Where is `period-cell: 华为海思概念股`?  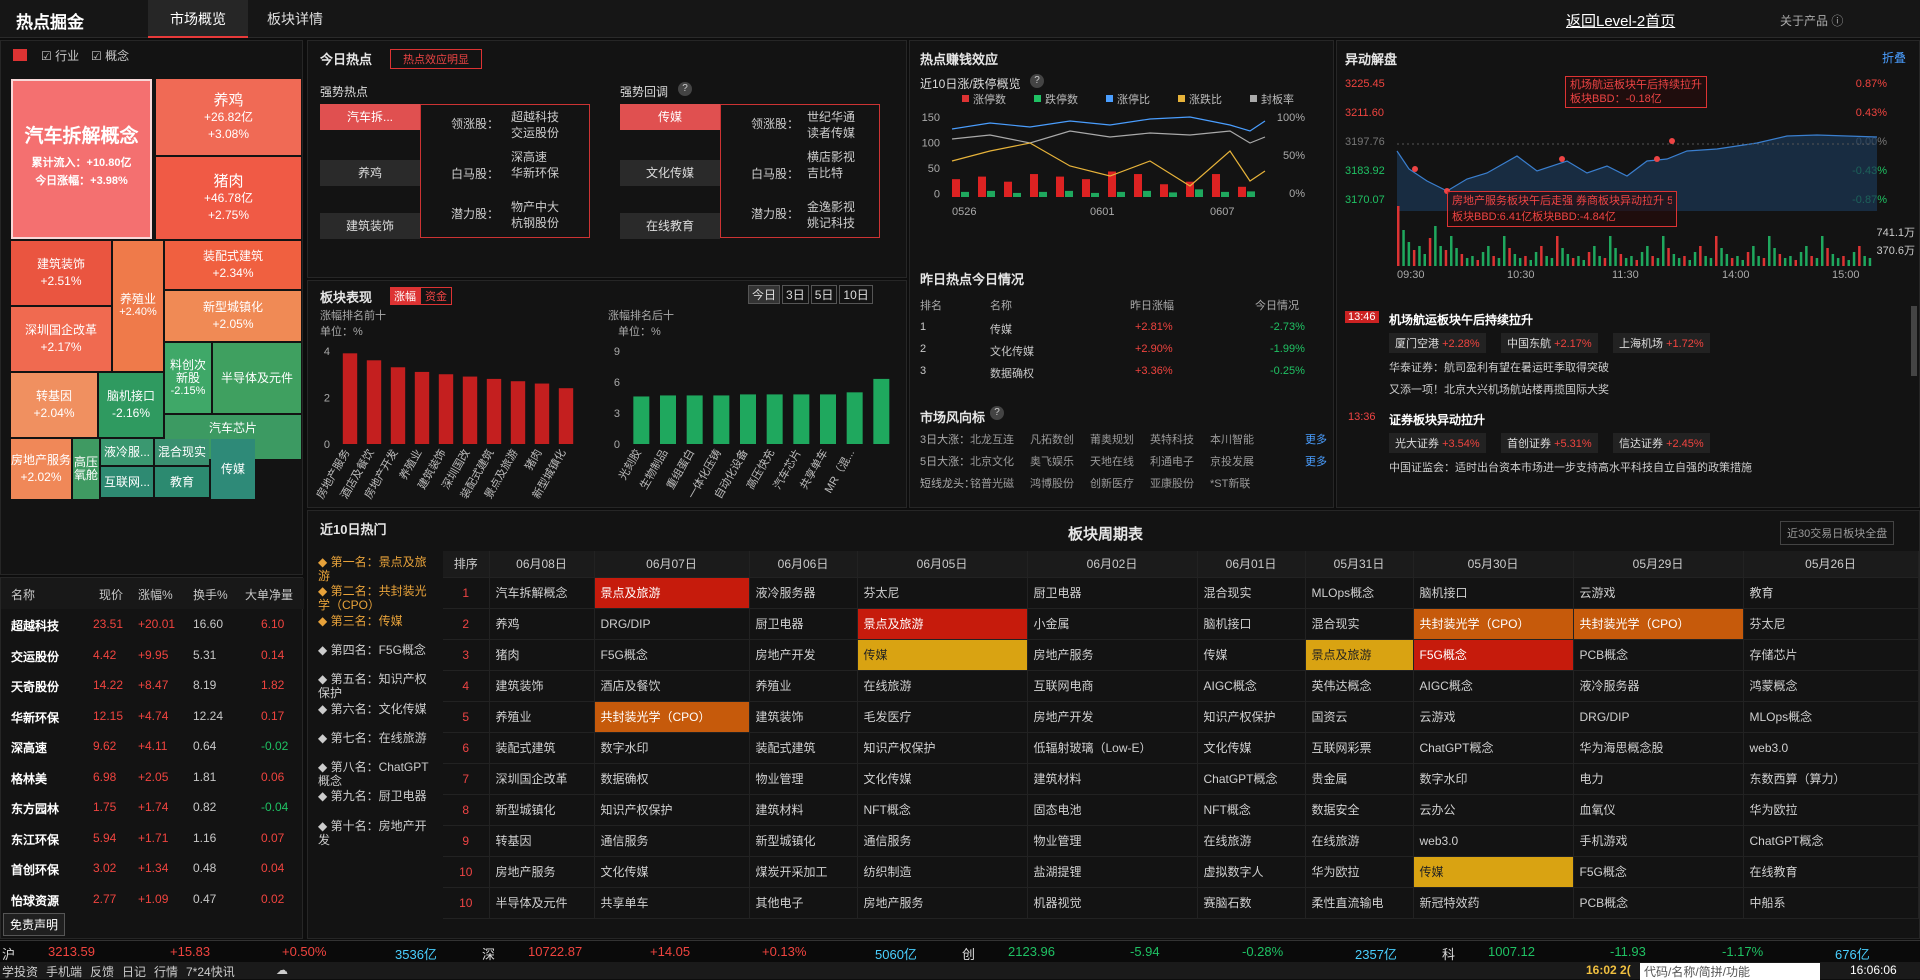 period-cell: 华为海思概念股 is located at coordinates (1658, 748).